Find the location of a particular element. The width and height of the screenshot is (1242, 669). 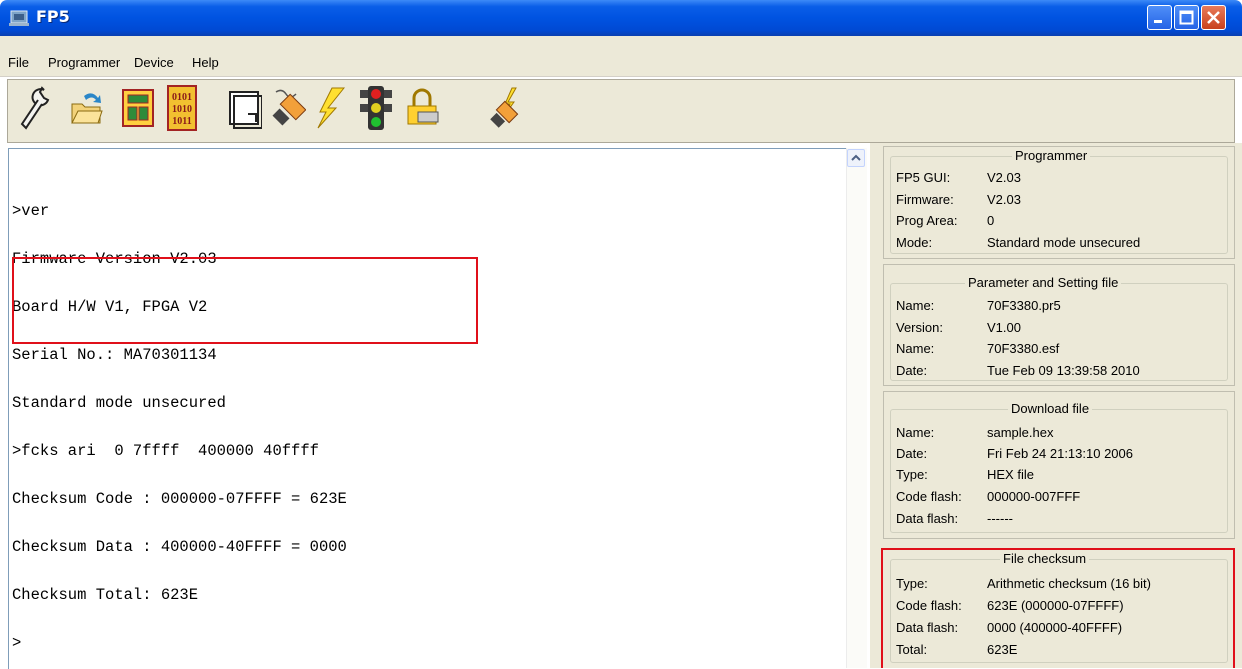

app-icon is located at coordinates (19, 18).